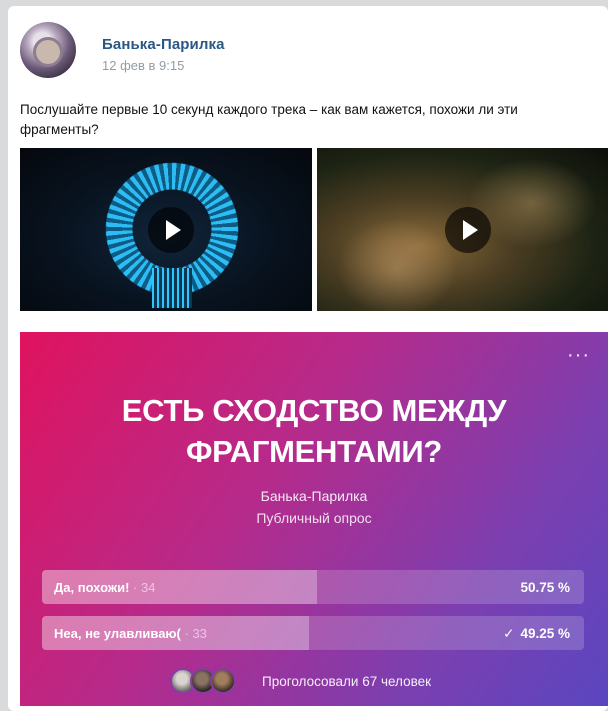 This screenshot has height=711, width=608. I want to click on poll-title-line-2: ФРАГМЕНТАМИ?, so click(314, 451).